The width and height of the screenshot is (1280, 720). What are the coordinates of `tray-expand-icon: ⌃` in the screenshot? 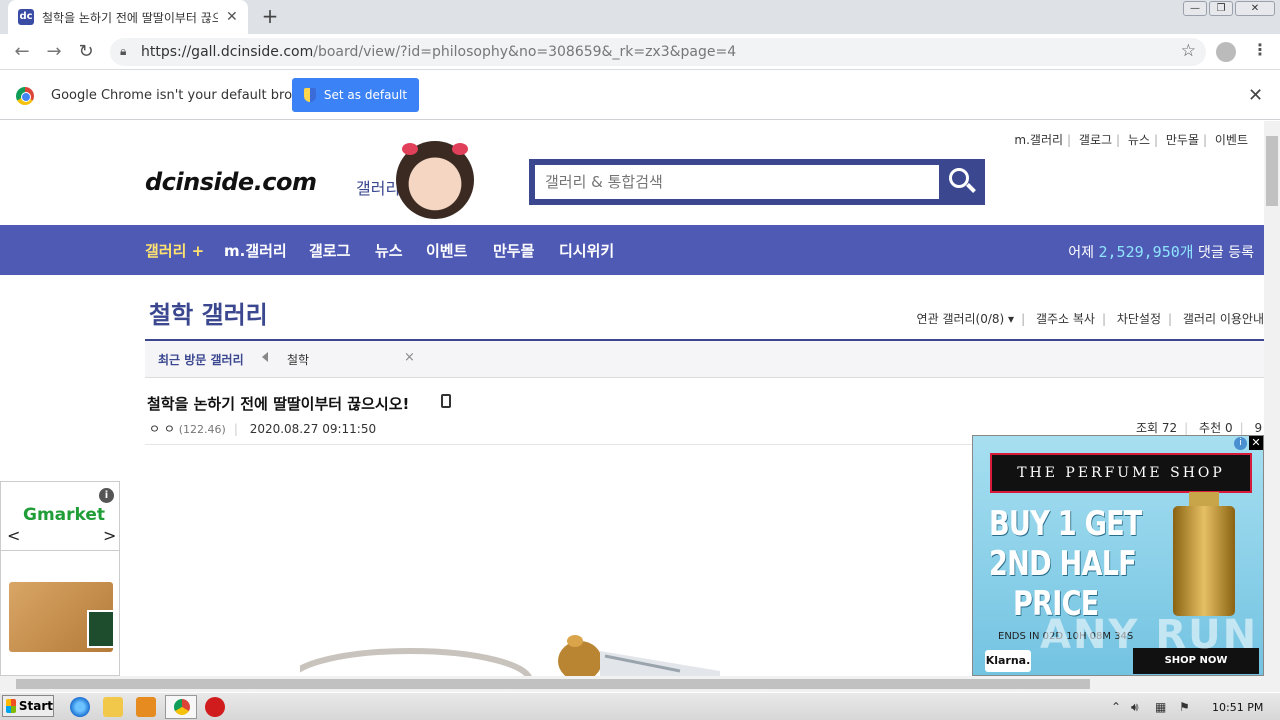 It's located at (1116, 707).